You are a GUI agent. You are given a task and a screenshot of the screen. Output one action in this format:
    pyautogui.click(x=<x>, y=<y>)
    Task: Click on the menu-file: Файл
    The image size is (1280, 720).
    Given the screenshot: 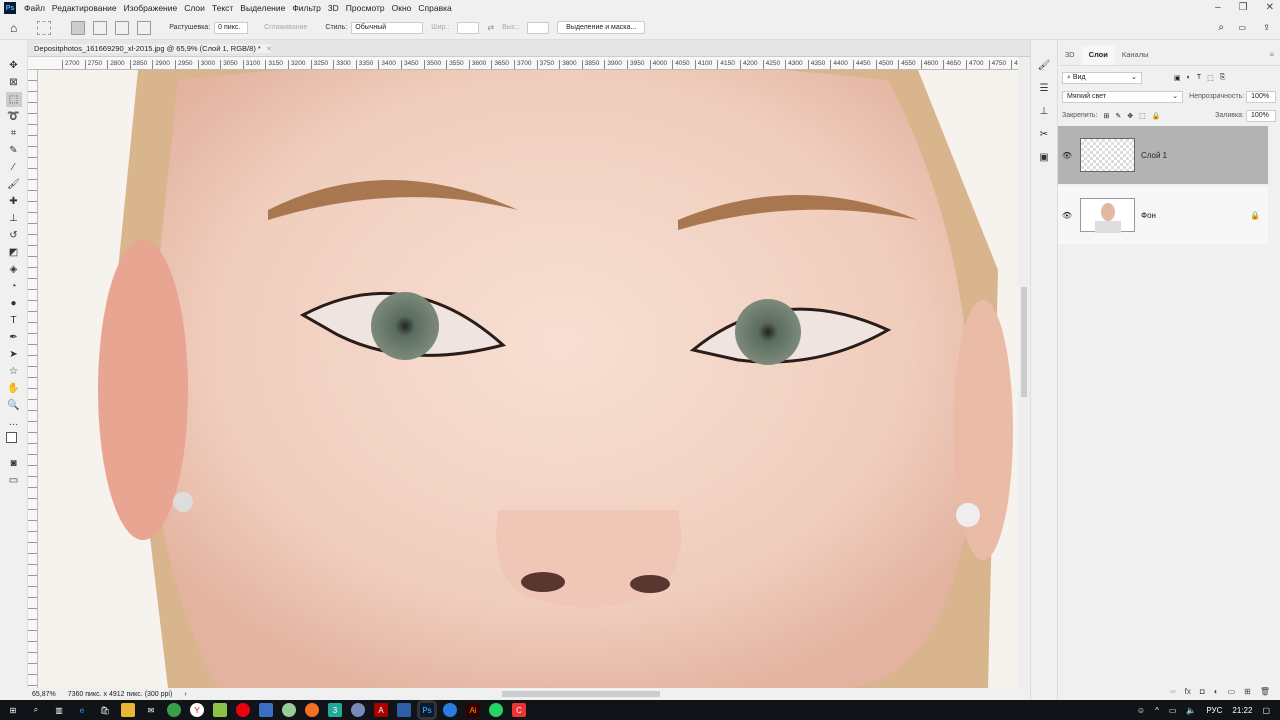 What is the action you would take?
    pyautogui.click(x=34, y=8)
    